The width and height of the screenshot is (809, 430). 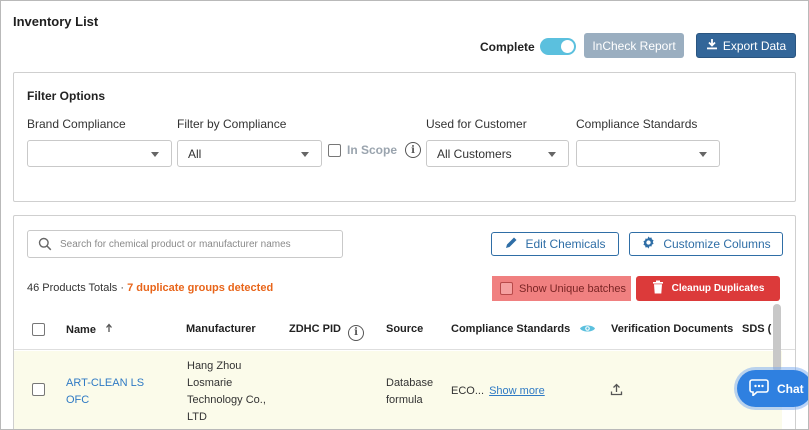 I want to click on cleanup-duplicates-label: Cleanup Duplicates, so click(x=718, y=288).